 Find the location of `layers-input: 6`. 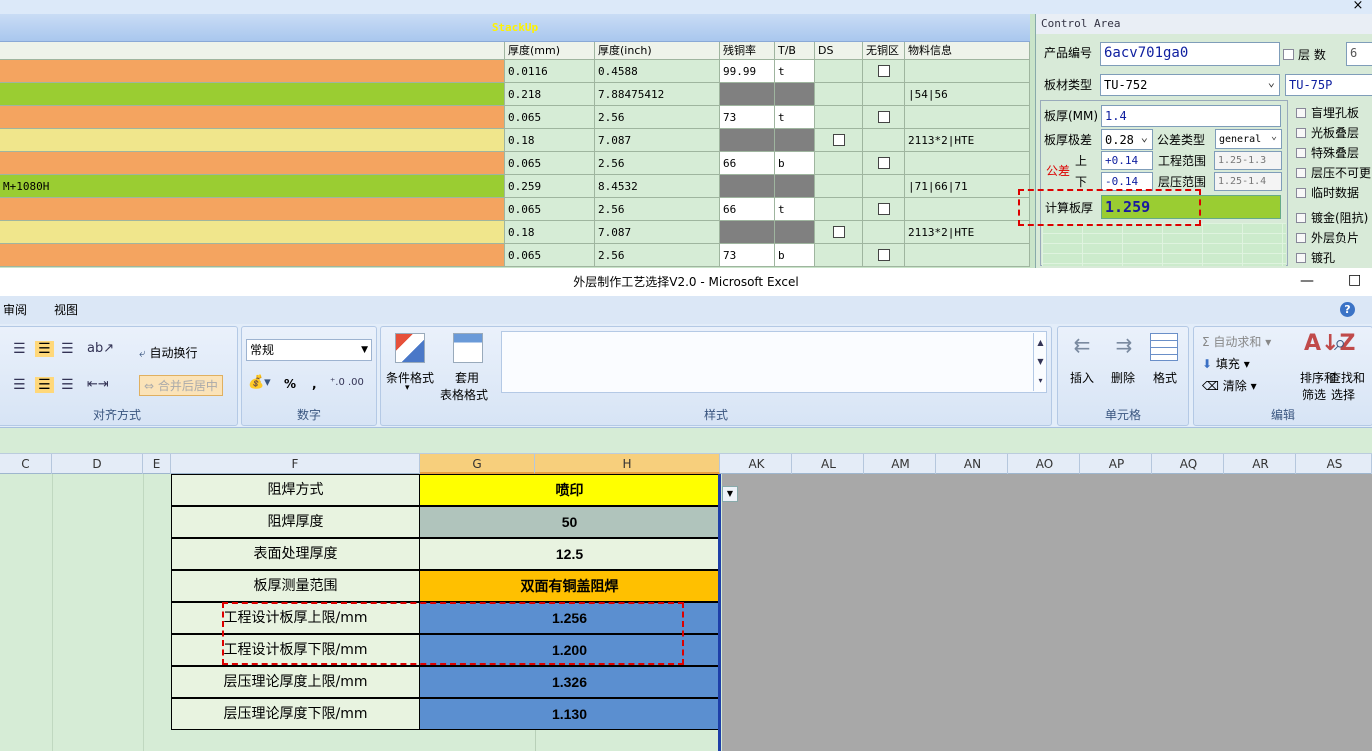

layers-input: 6 is located at coordinates (1359, 54).